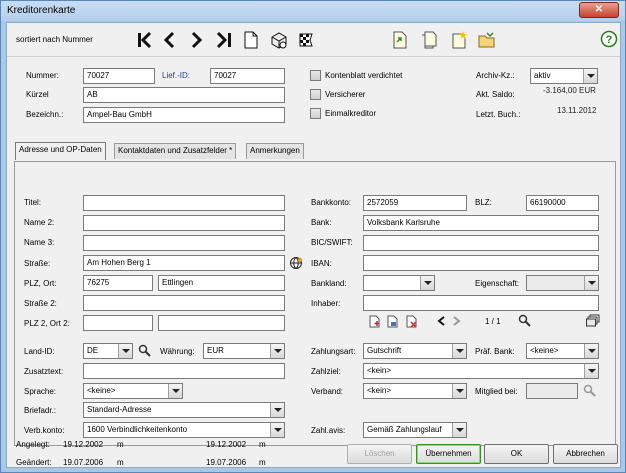 The image size is (626, 473). I want to click on strasse2-input, so click(184, 303).